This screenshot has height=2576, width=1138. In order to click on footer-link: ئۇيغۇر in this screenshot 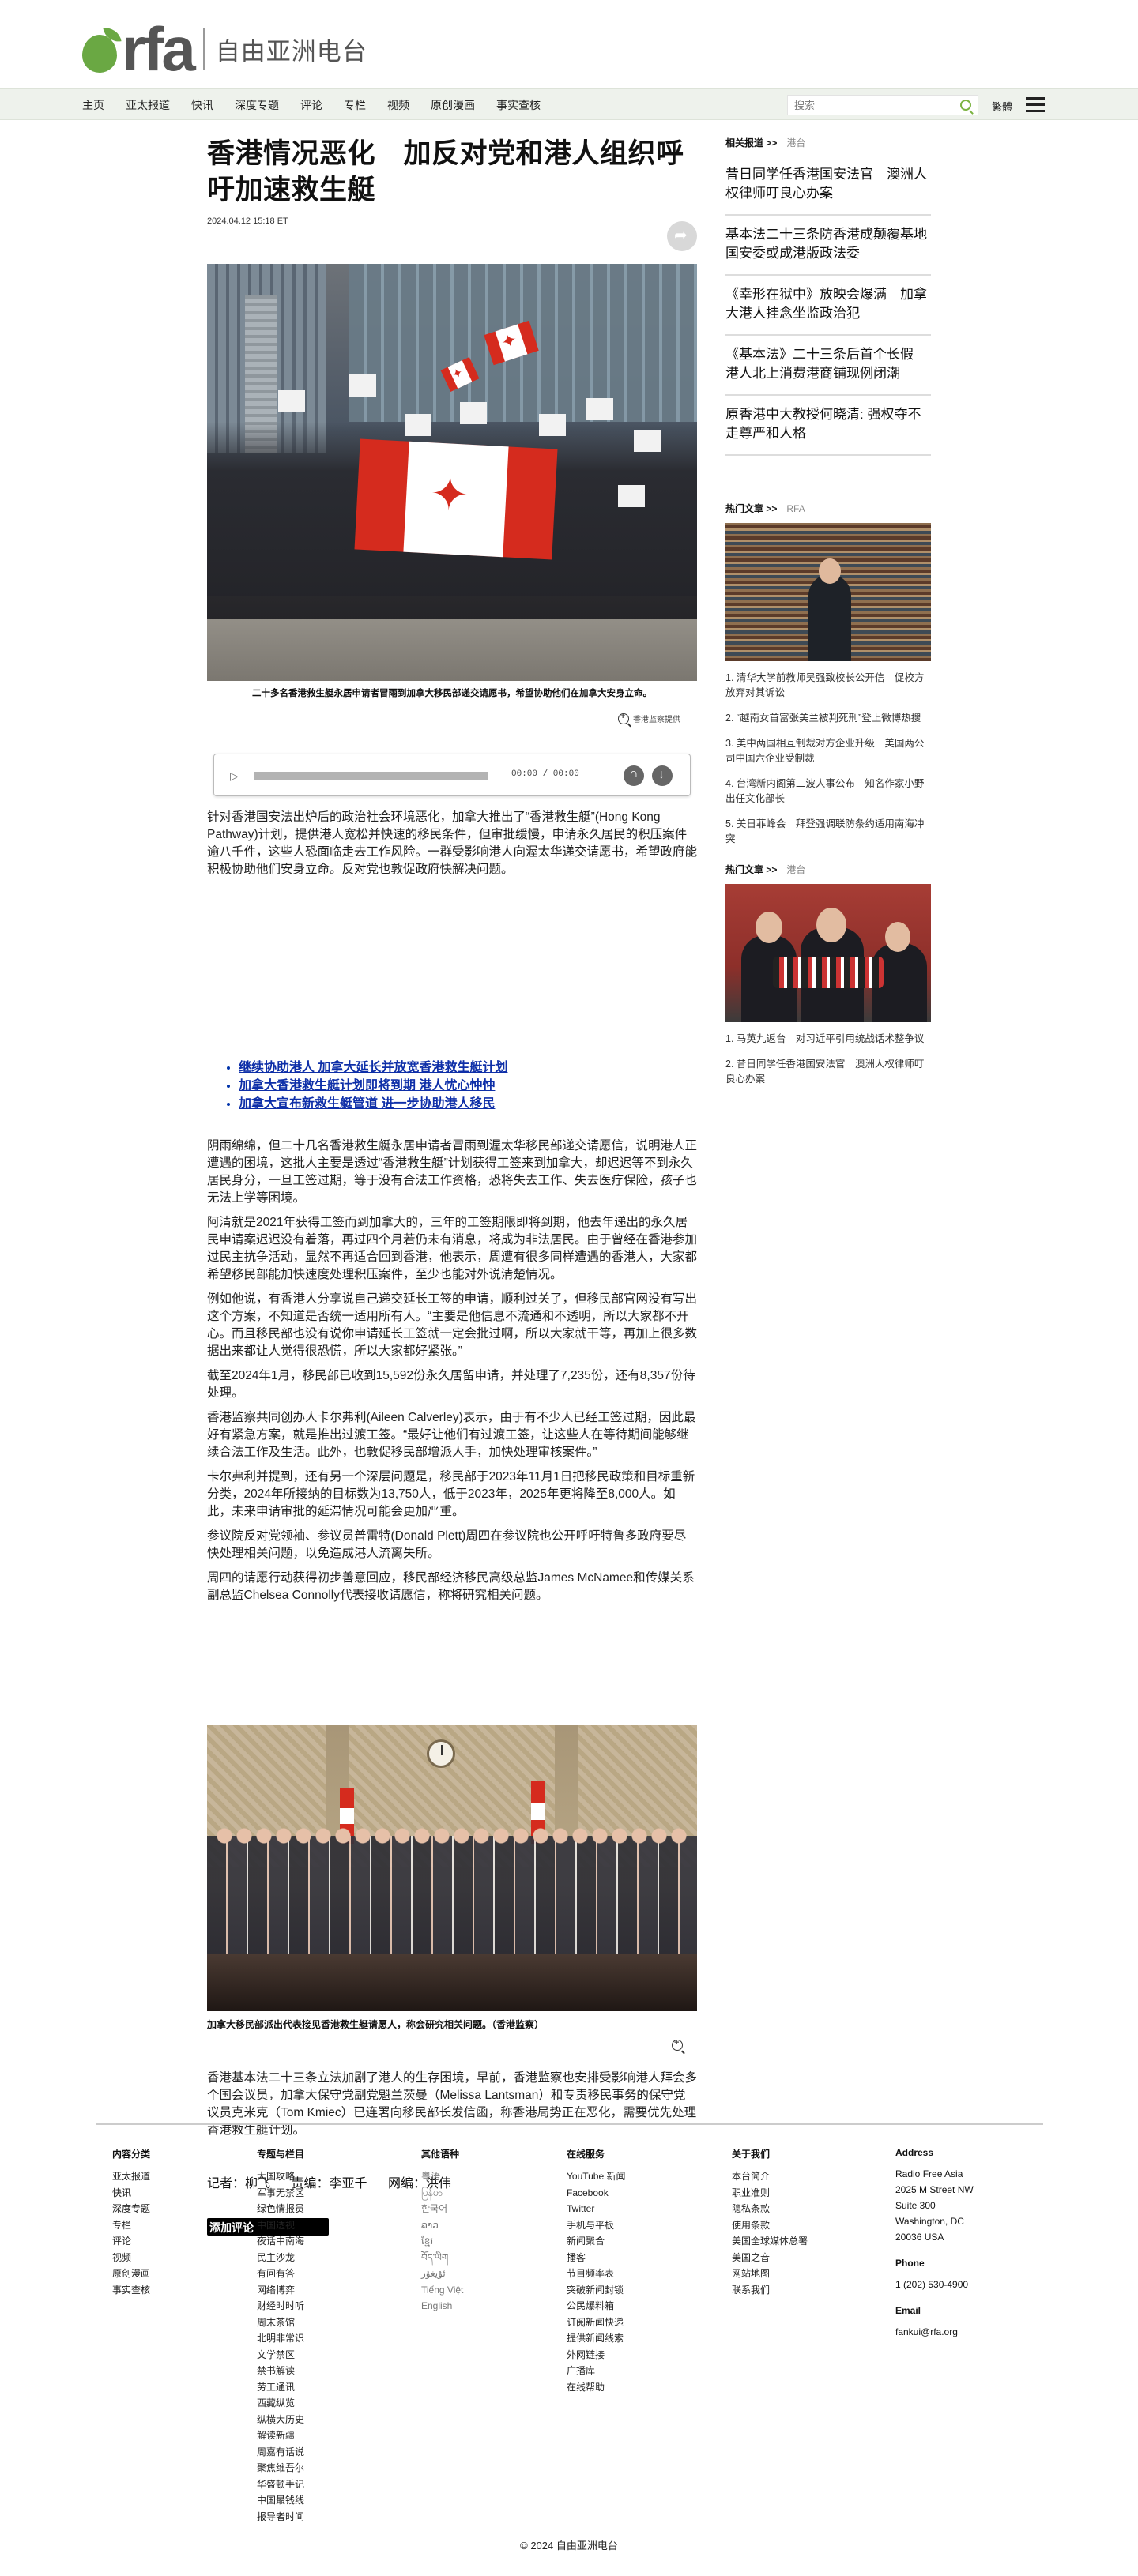, I will do `click(442, 2274)`.